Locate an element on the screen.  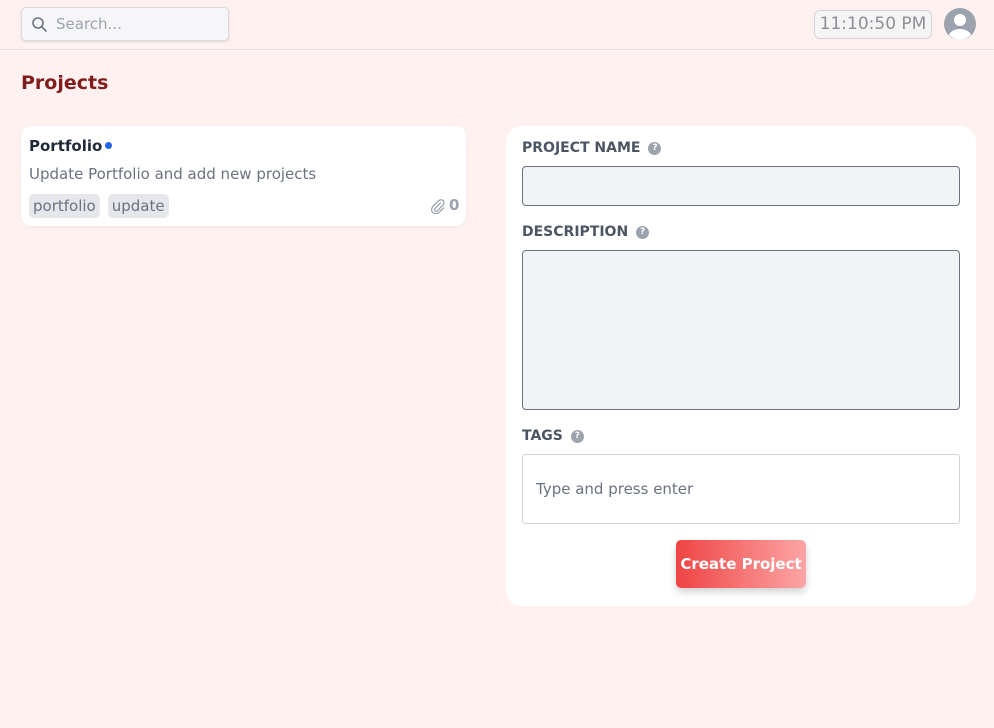
search-input is located at coordinates (140, 24).